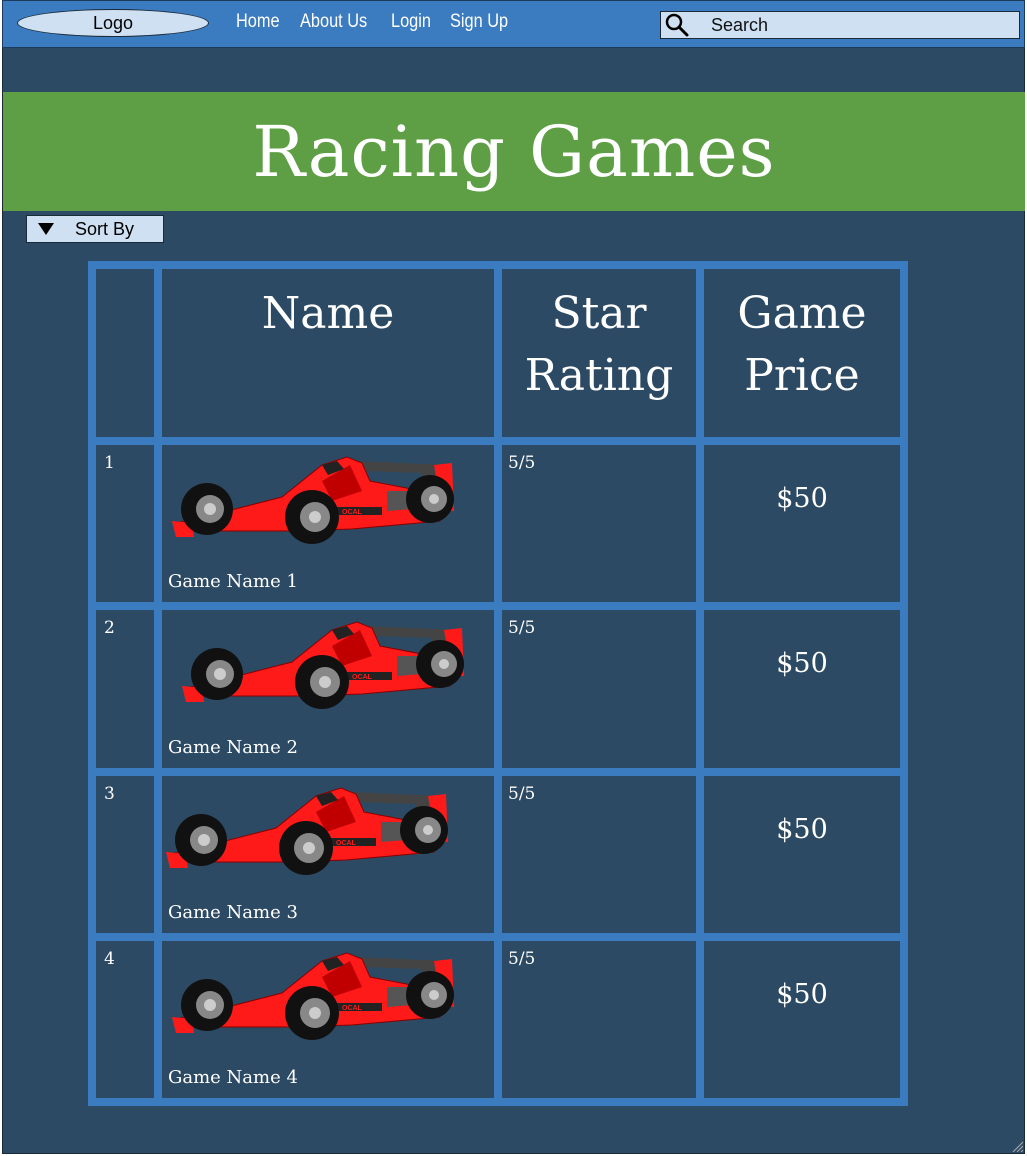 The image size is (1027, 1156). Describe the element at coordinates (333, 22) in the screenshot. I see `nav-link-about-us: About Us` at that location.